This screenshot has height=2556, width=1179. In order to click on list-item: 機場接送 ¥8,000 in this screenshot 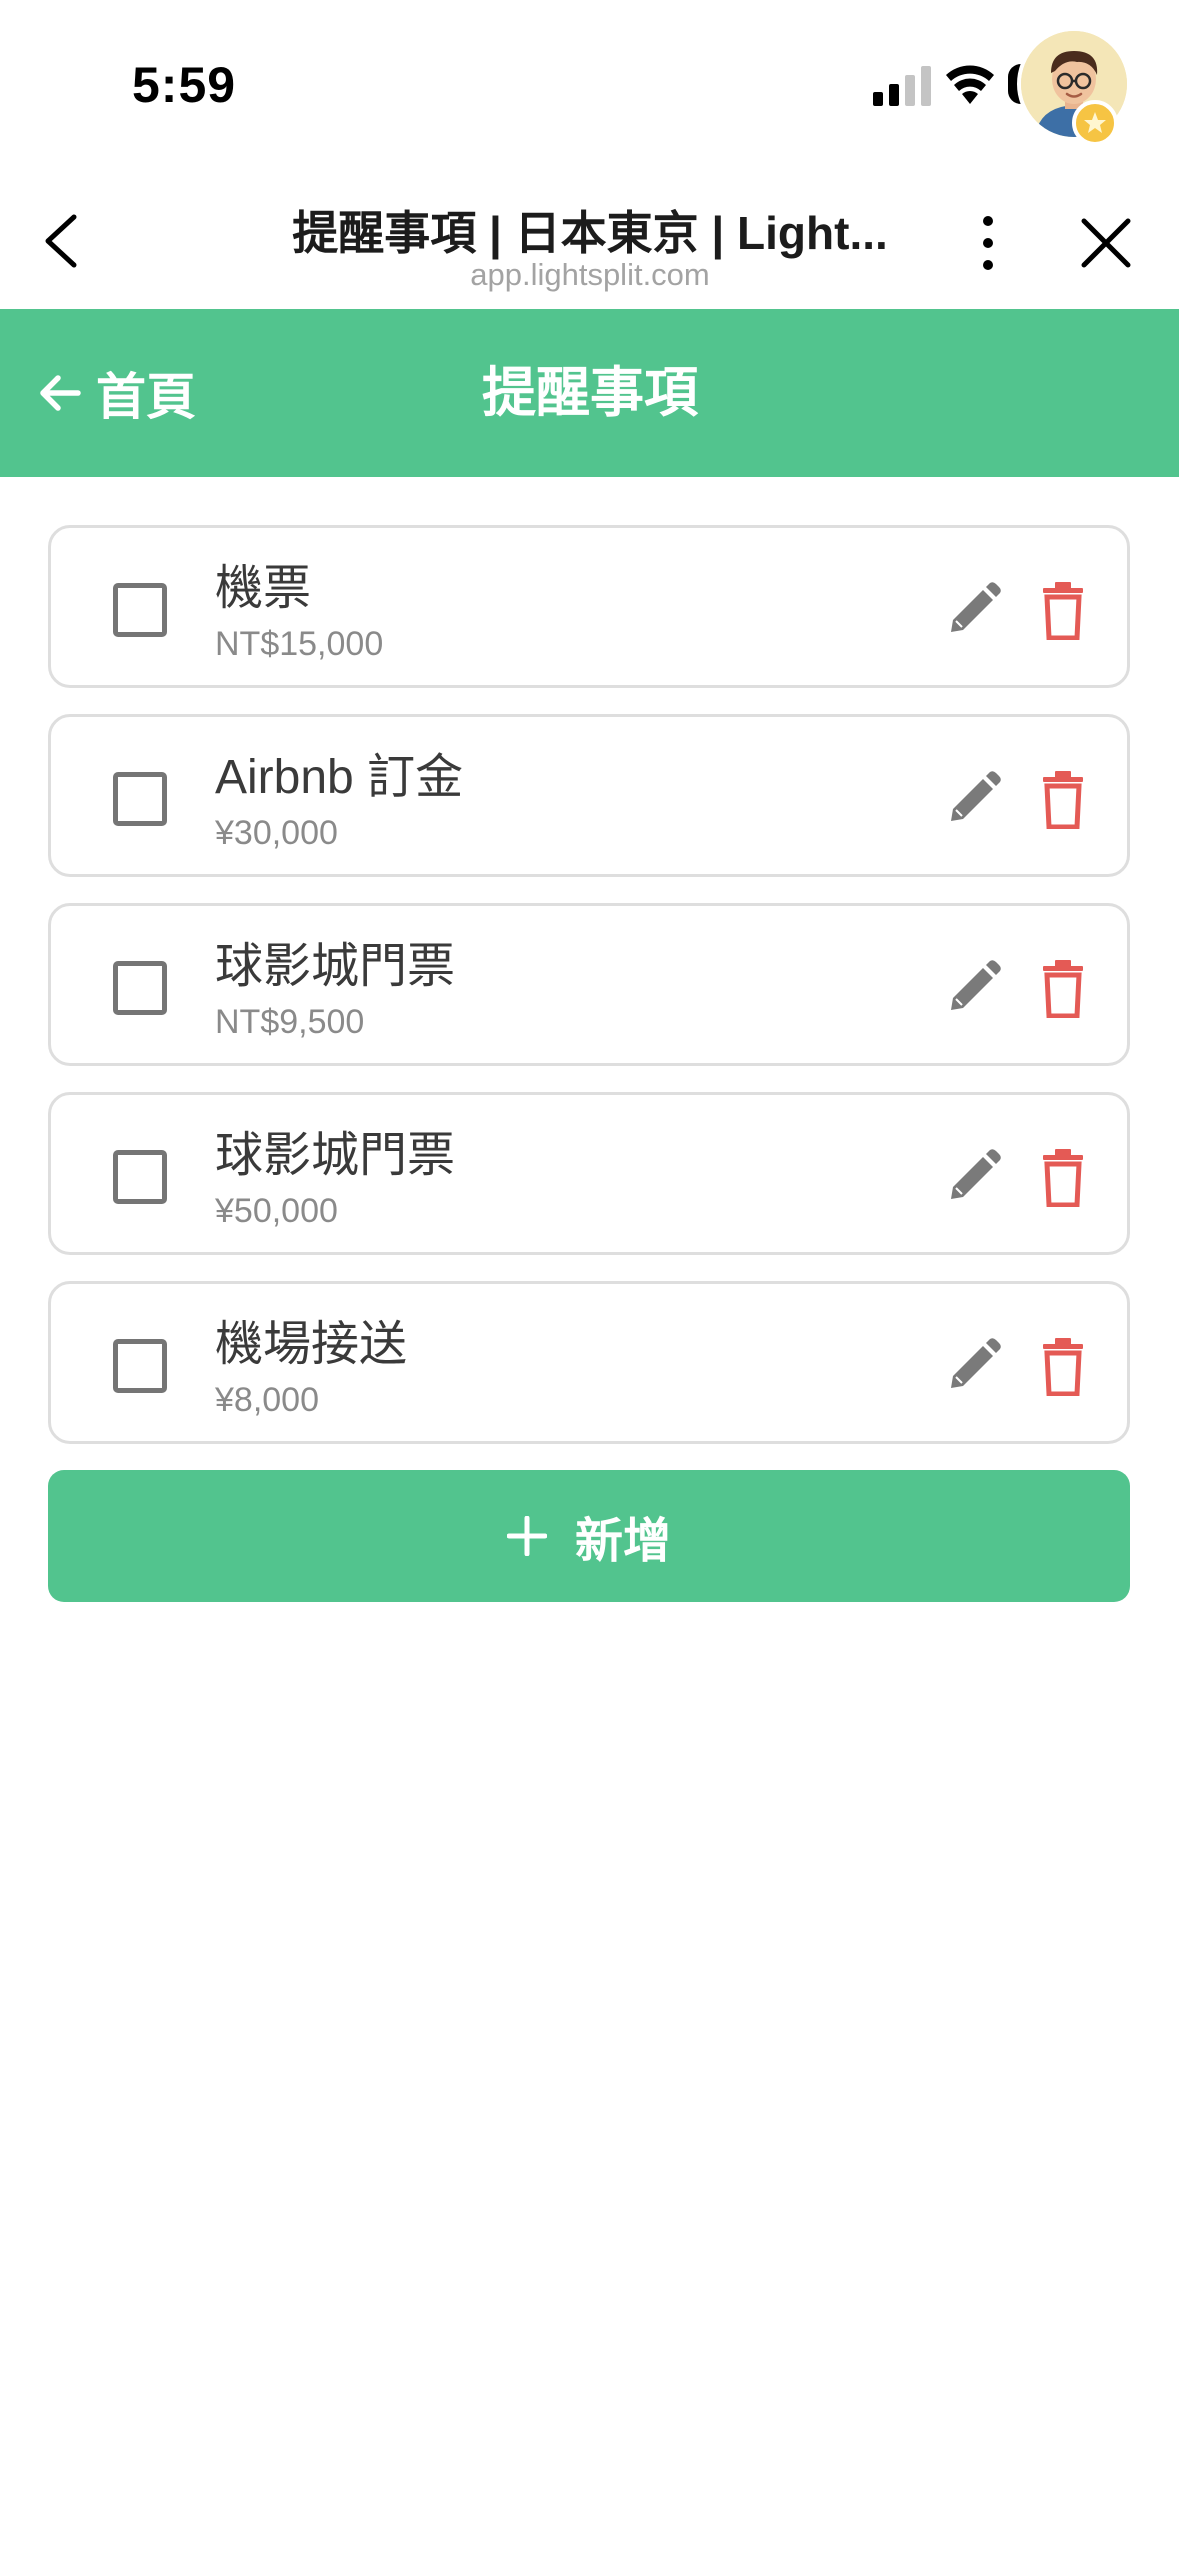, I will do `click(589, 1362)`.